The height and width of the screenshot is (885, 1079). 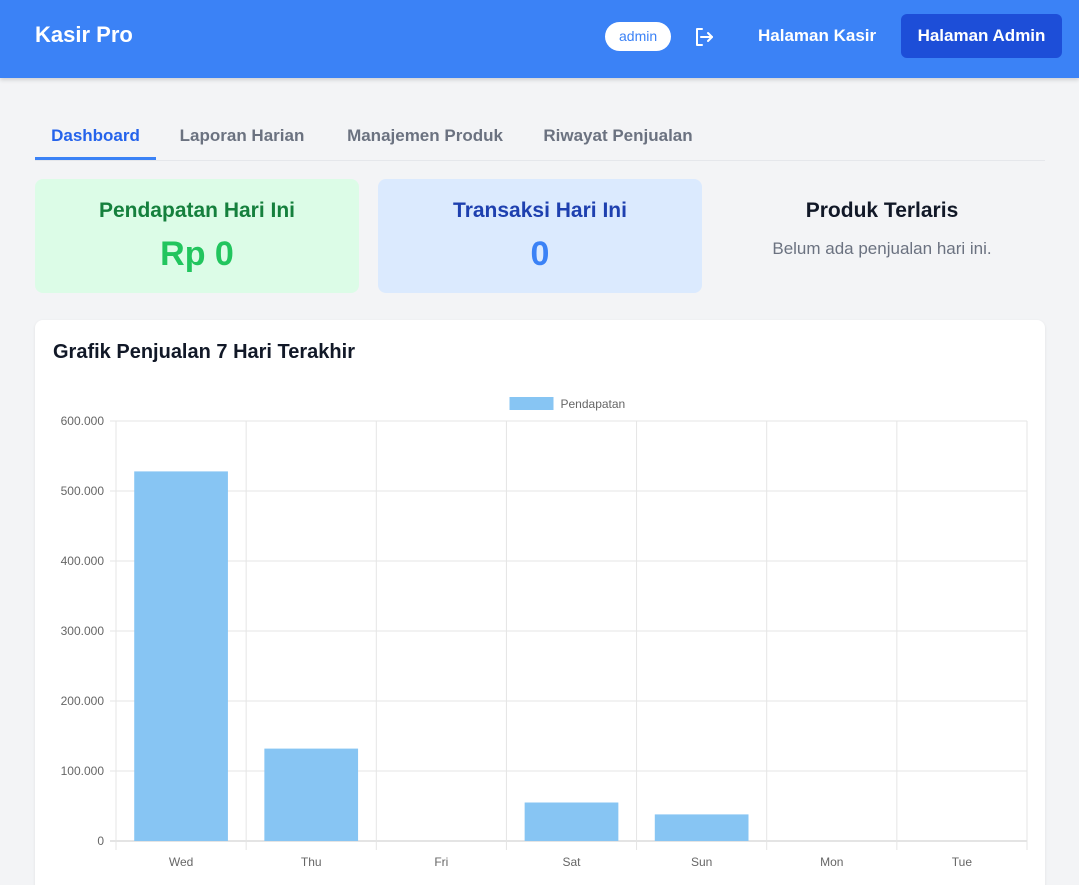 I want to click on legend-label: Pendapatan, so click(x=593, y=404).